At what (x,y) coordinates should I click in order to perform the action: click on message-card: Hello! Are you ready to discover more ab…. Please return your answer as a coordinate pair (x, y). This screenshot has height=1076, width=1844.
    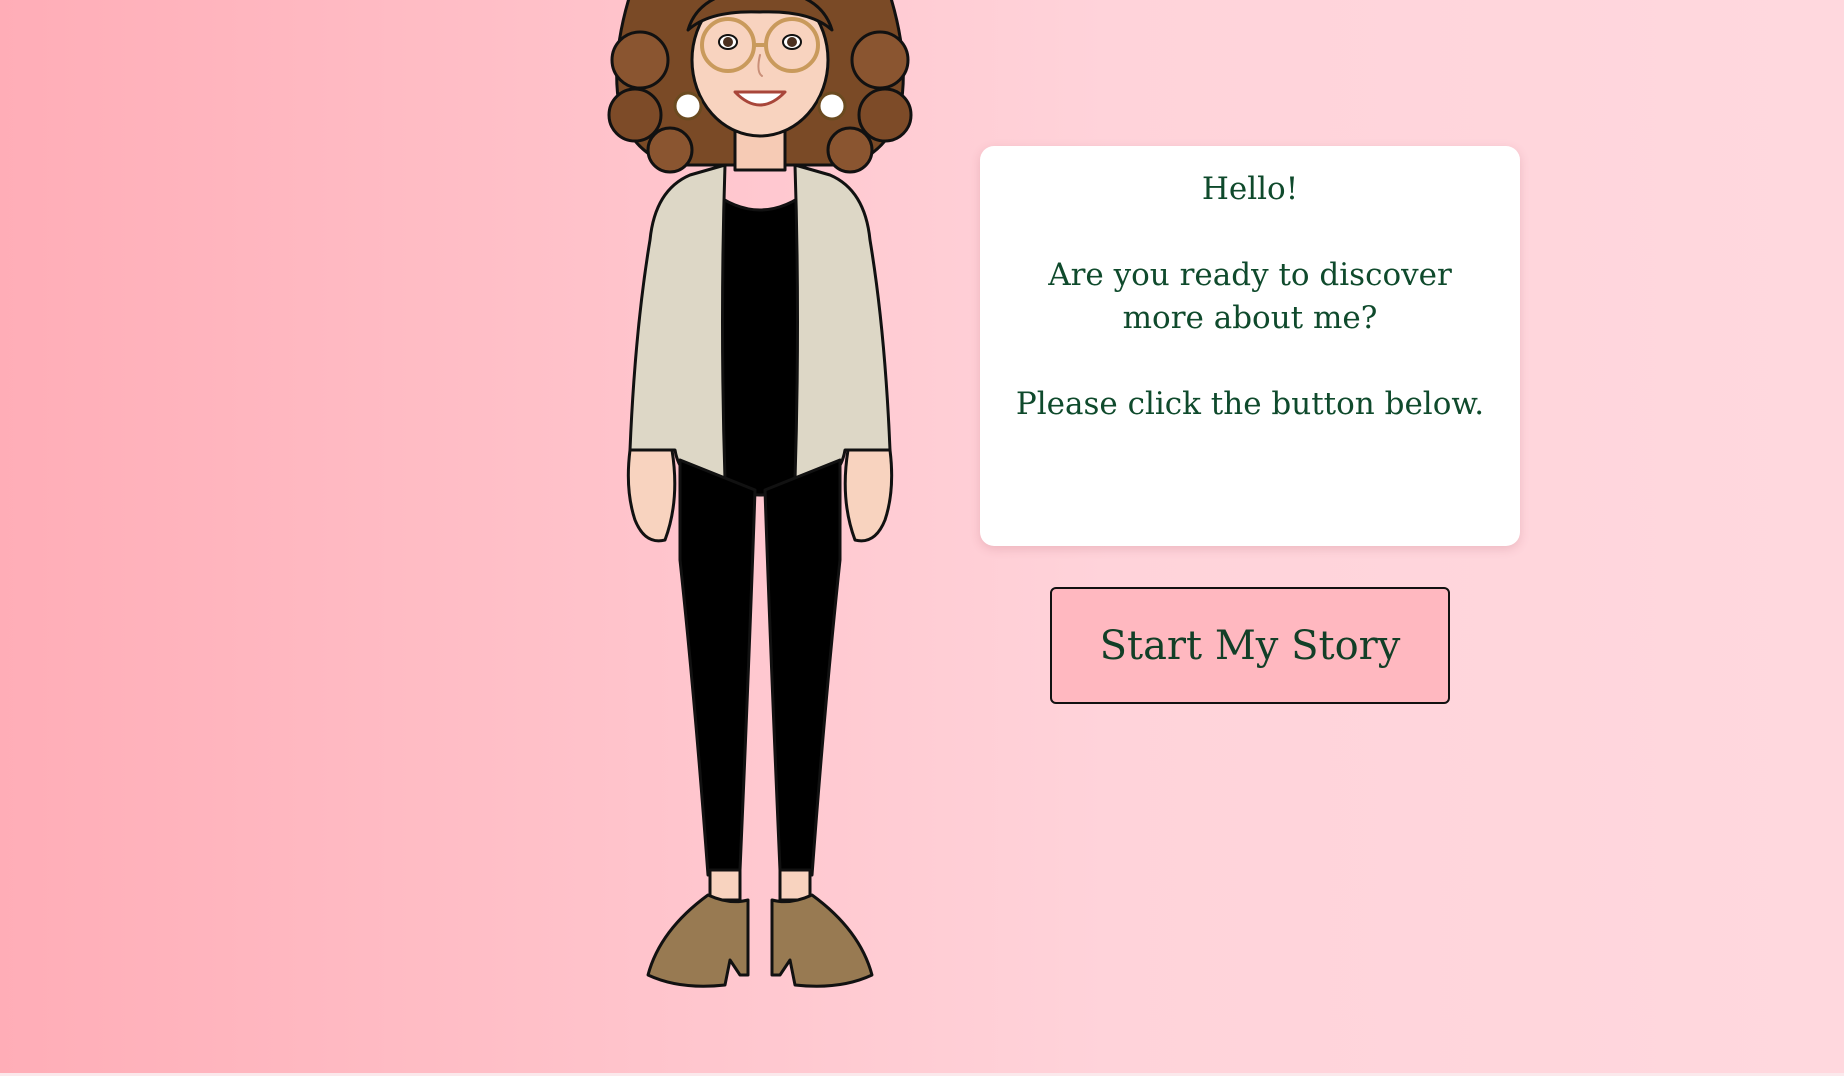
    Looking at the image, I should click on (1250, 346).